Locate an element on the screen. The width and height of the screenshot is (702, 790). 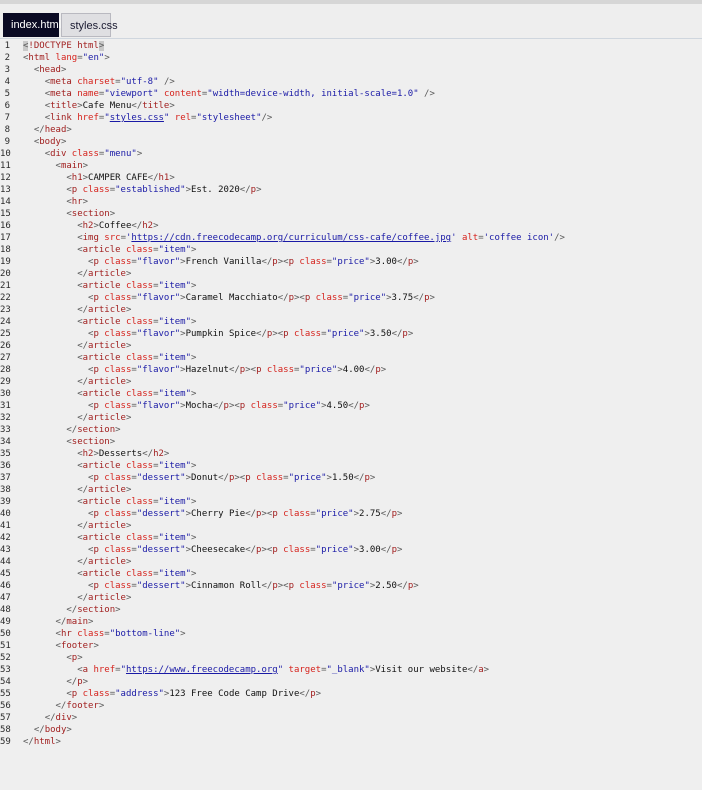
line-number: 30 is located at coordinates (5, 394).